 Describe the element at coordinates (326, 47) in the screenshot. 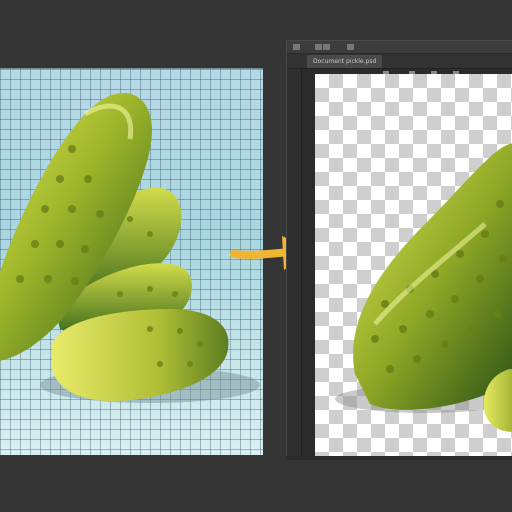

I see `maximize-icon` at that location.